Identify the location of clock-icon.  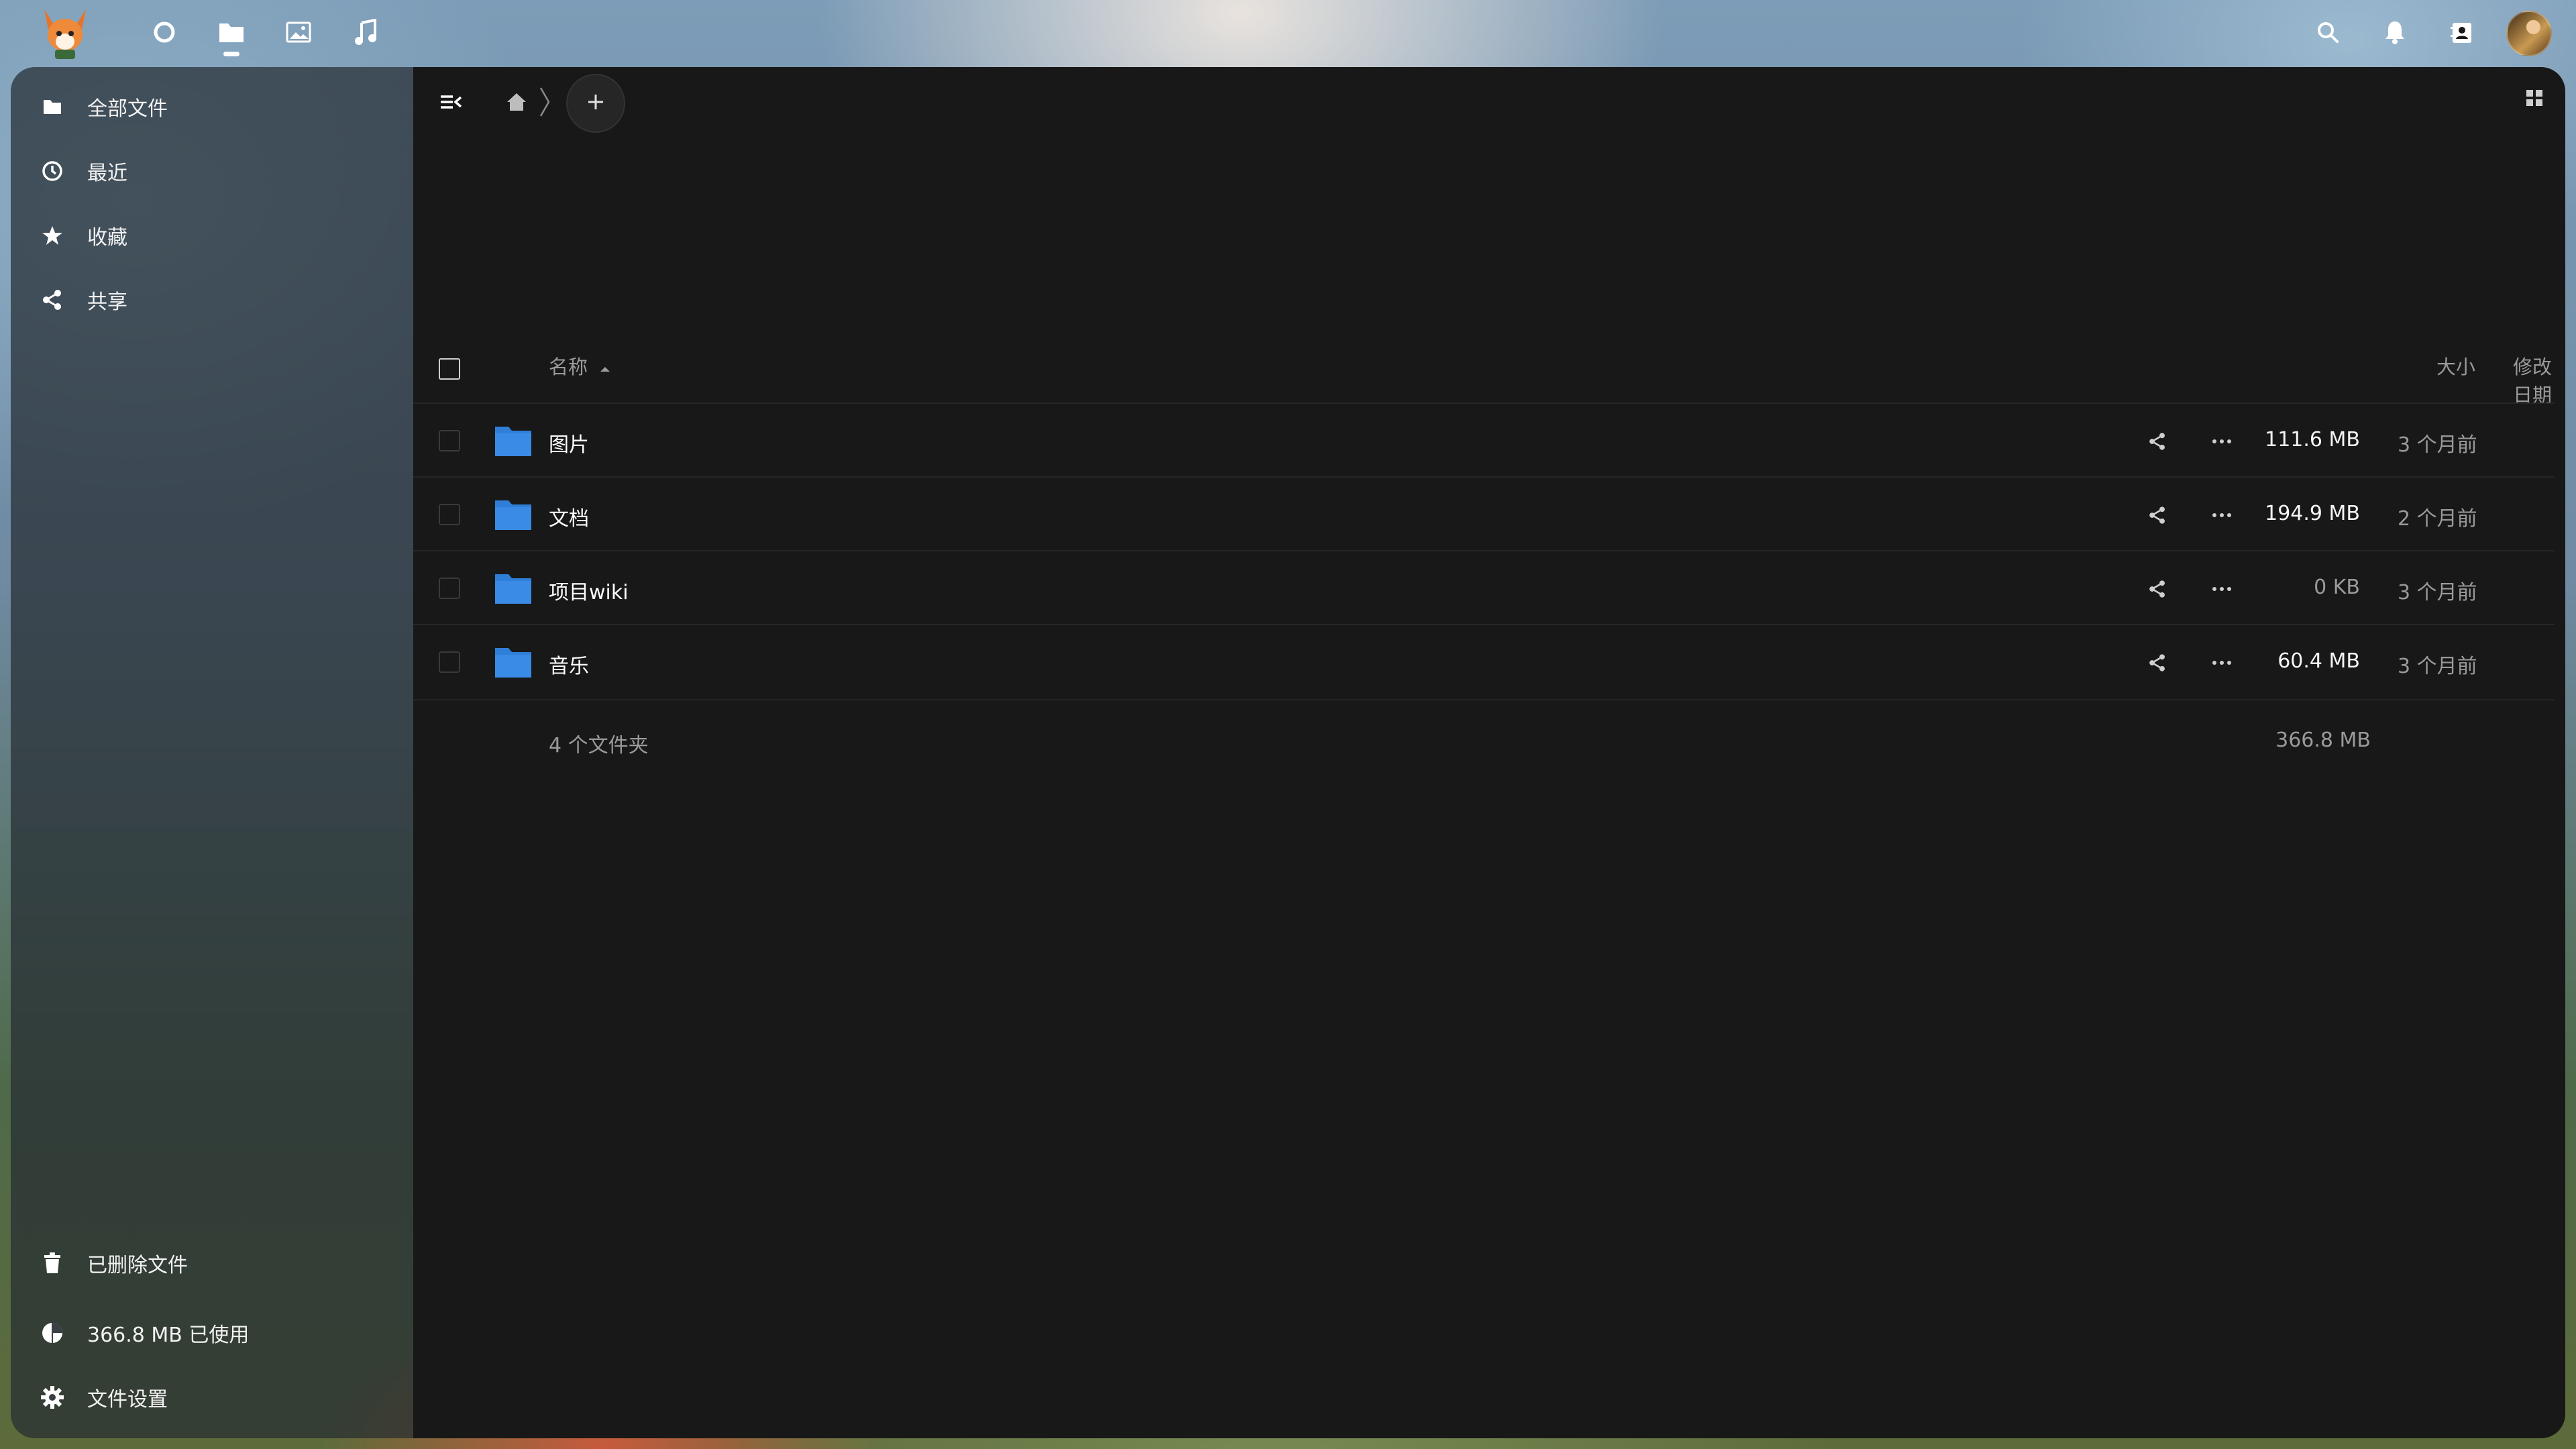
(52, 171).